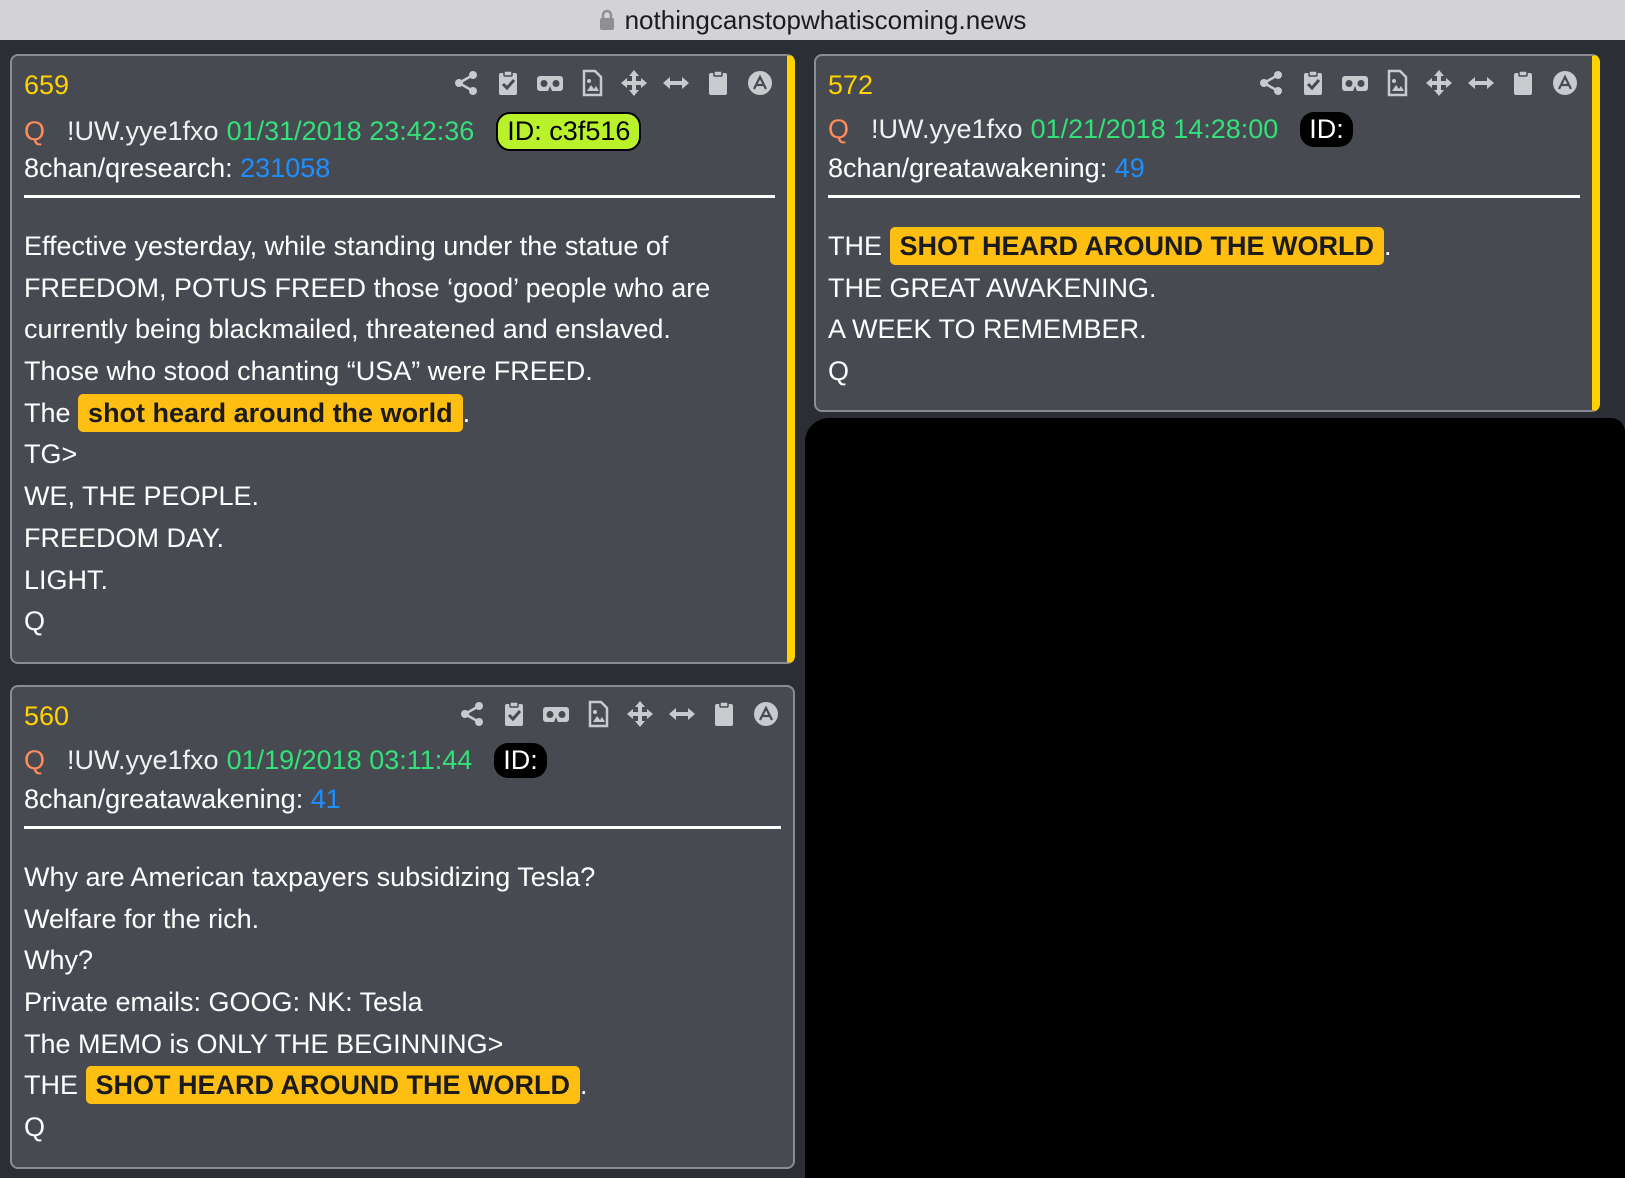 Image resolution: width=1625 pixels, height=1178 pixels. I want to click on body-line: FREEDOM DAY., so click(124, 537).